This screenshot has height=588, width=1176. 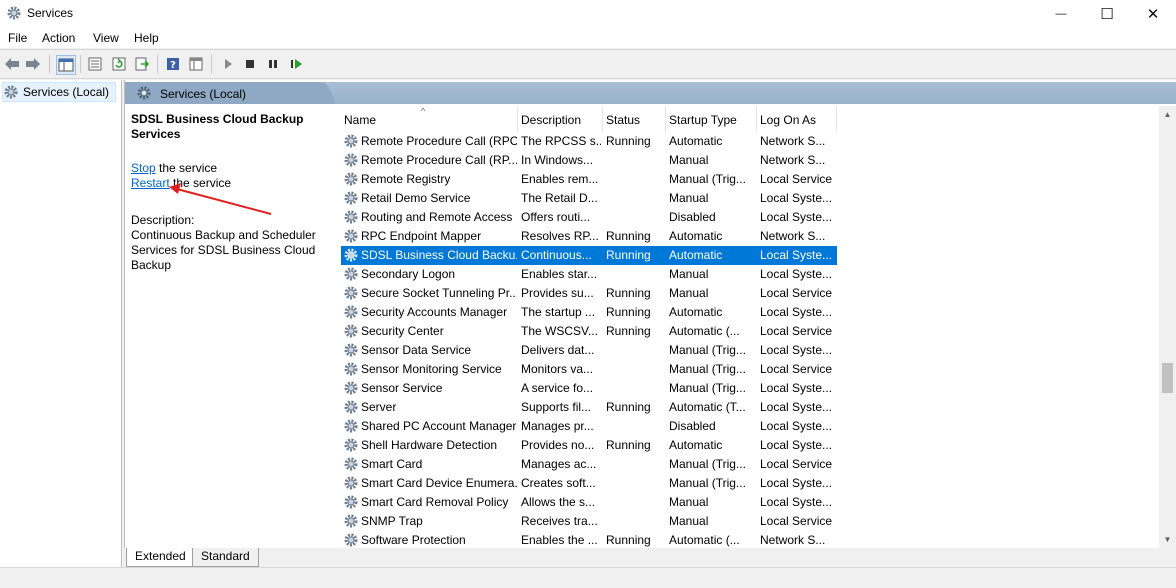 What do you see at coordinates (95, 64) in the screenshot?
I see `properties-icon` at bounding box center [95, 64].